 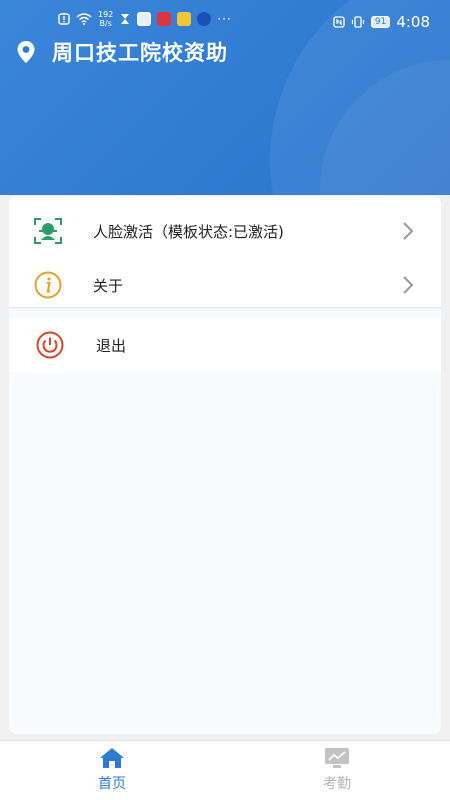 I want to click on menu-group: 人脸激活（模板状态:已激活) 关于, so click(x=225, y=252).